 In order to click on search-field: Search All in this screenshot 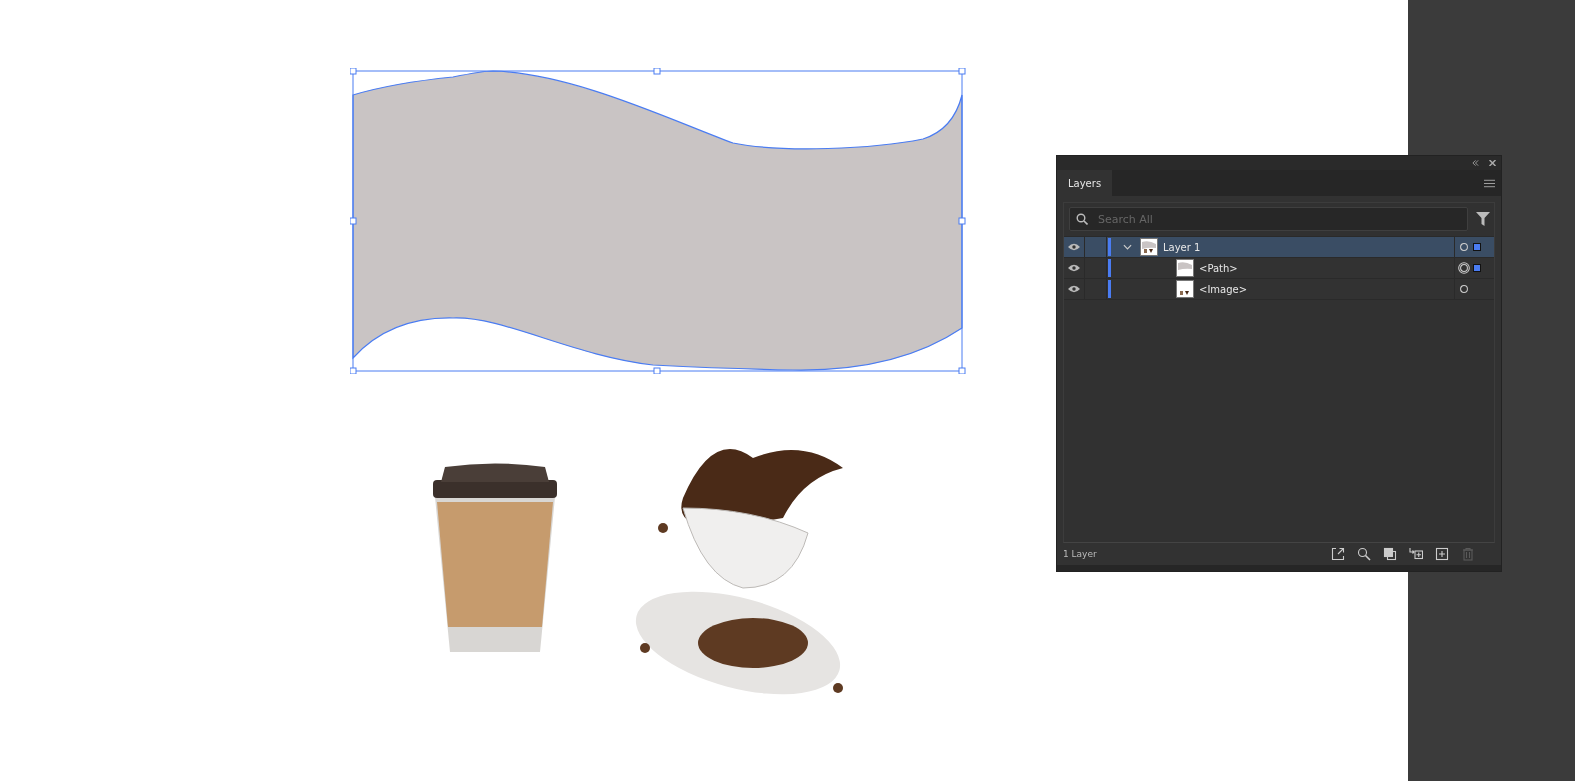, I will do `click(1268, 219)`.